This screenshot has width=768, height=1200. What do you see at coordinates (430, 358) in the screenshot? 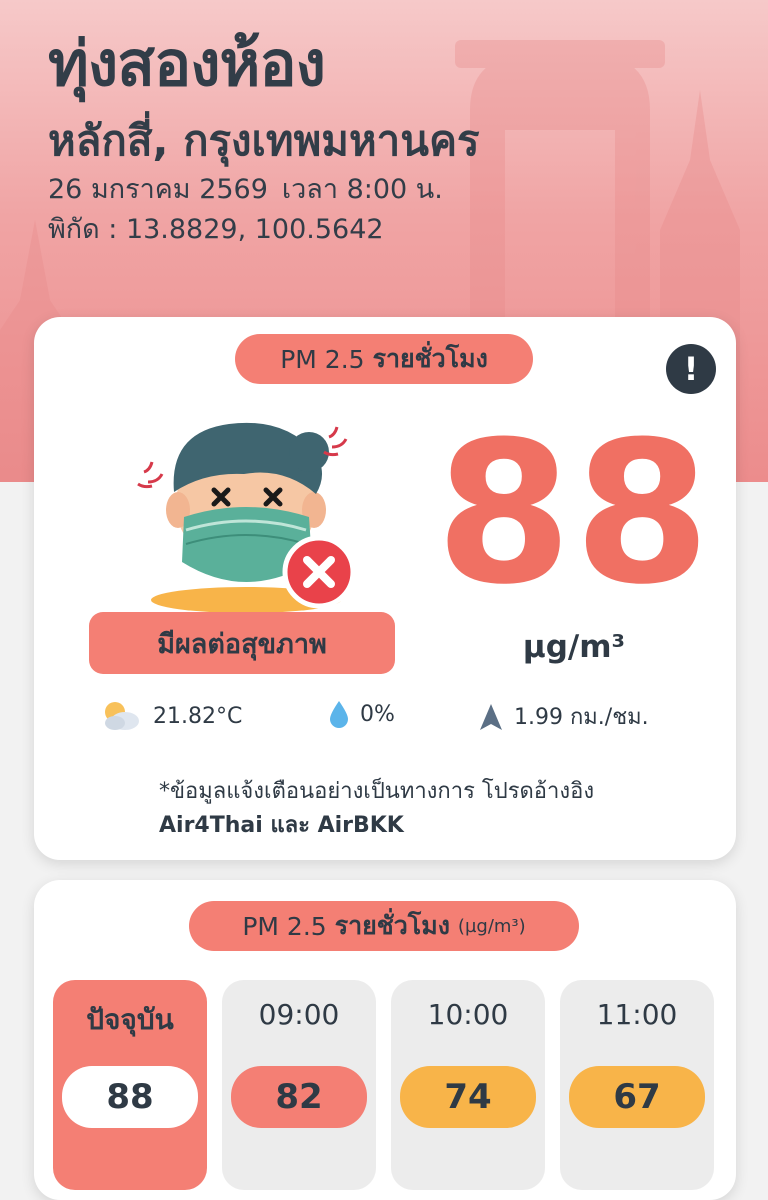
I see `title-bold: รายชั่วโมง` at bounding box center [430, 358].